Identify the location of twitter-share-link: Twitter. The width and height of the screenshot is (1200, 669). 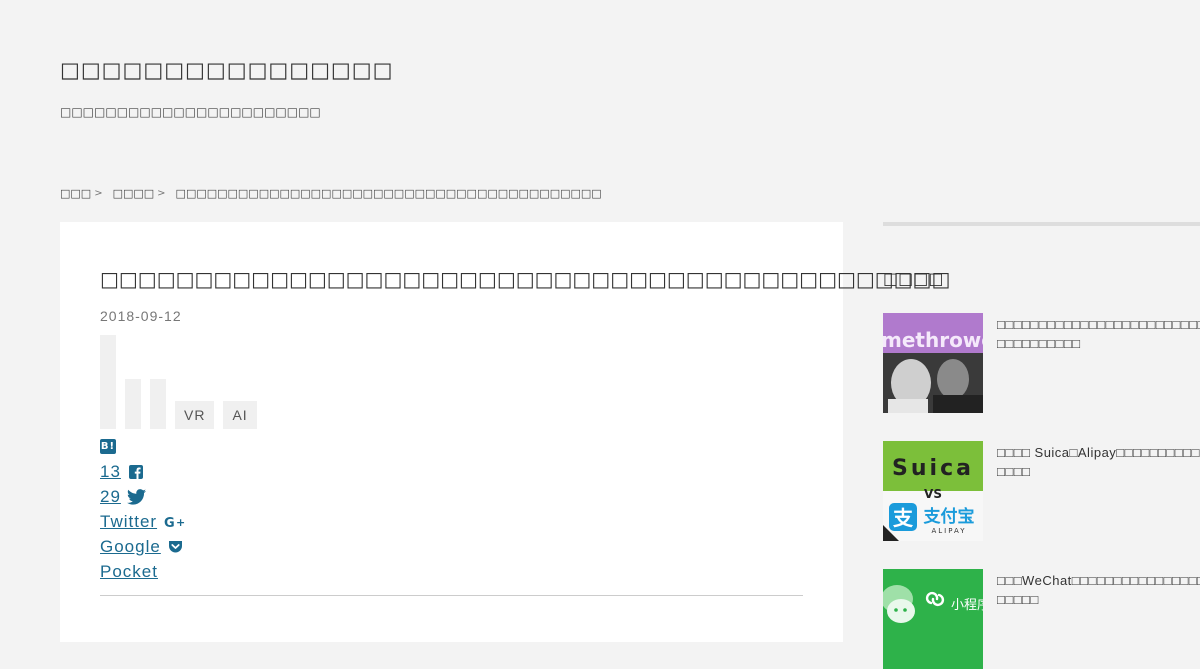
(128, 522).